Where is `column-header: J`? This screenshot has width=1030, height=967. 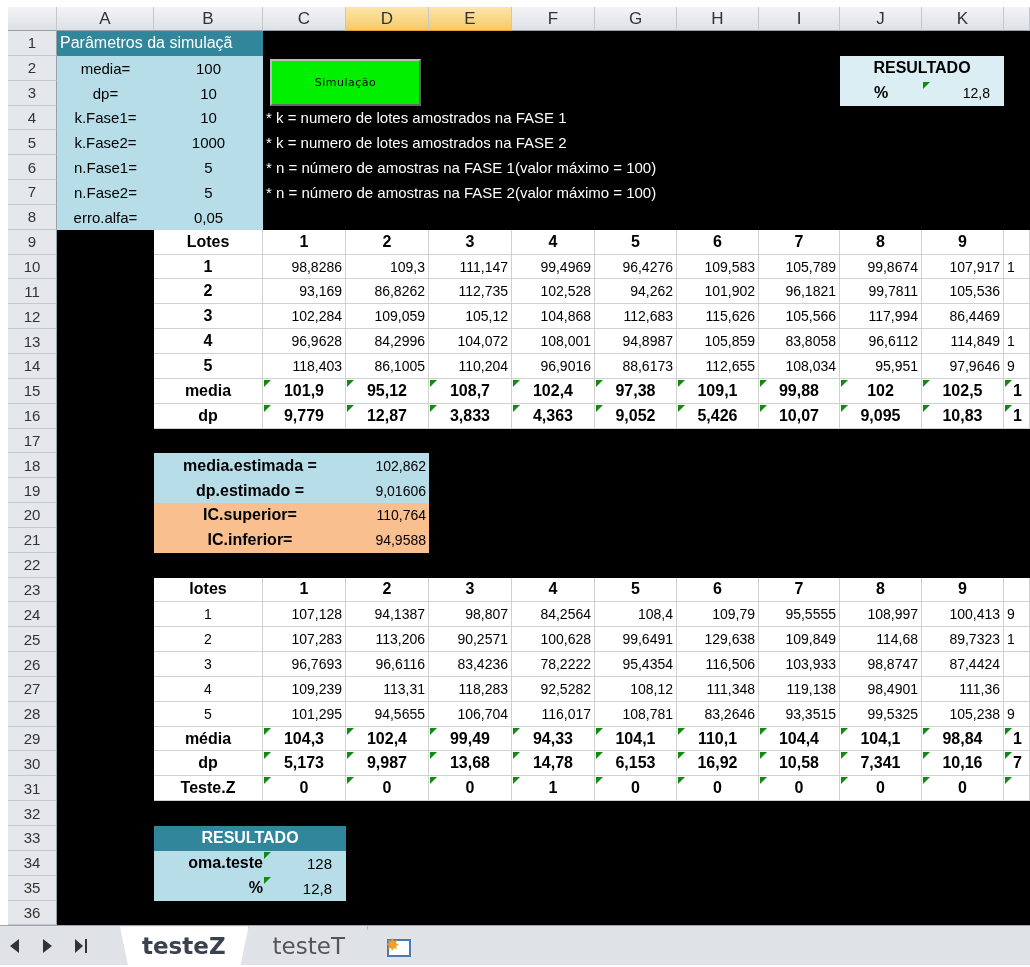
column-header: J is located at coordinates (881, 19).